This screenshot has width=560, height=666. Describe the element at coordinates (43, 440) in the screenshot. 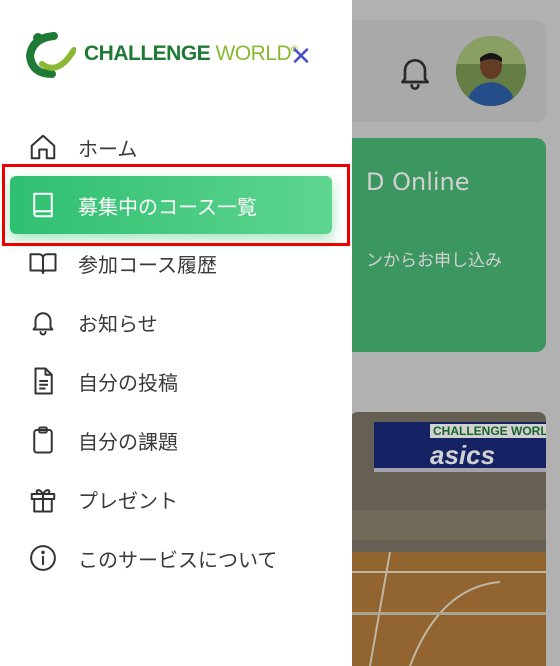

I see `clipboard-icon` at that location.